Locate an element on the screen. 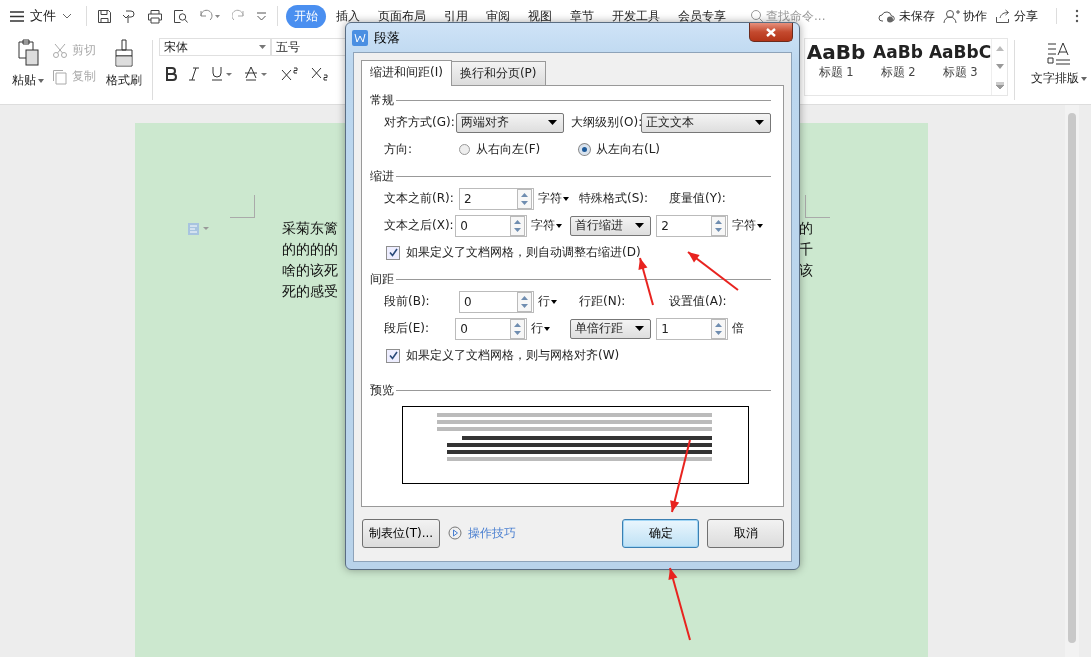  checkbox-option: 如果定义了文档网格，则与网格对齐(W) is located at coordinates (570, 355).